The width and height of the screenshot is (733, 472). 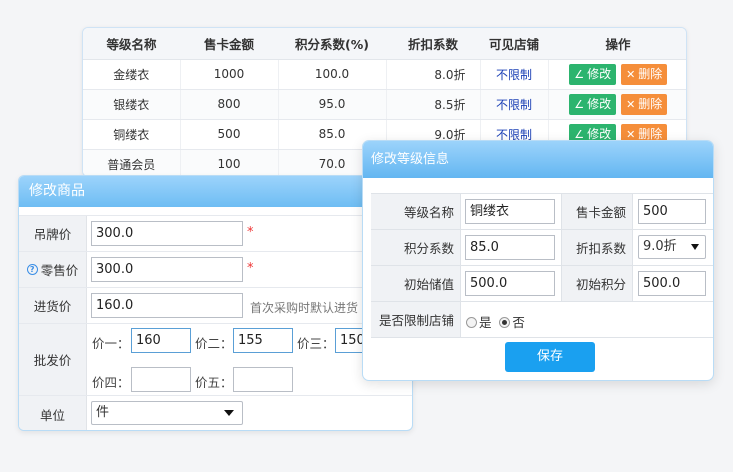 What do you see at coordinates (672, 211) in the screenshot?
I see `card-price-input: 500` at bounding box center [672, 211].